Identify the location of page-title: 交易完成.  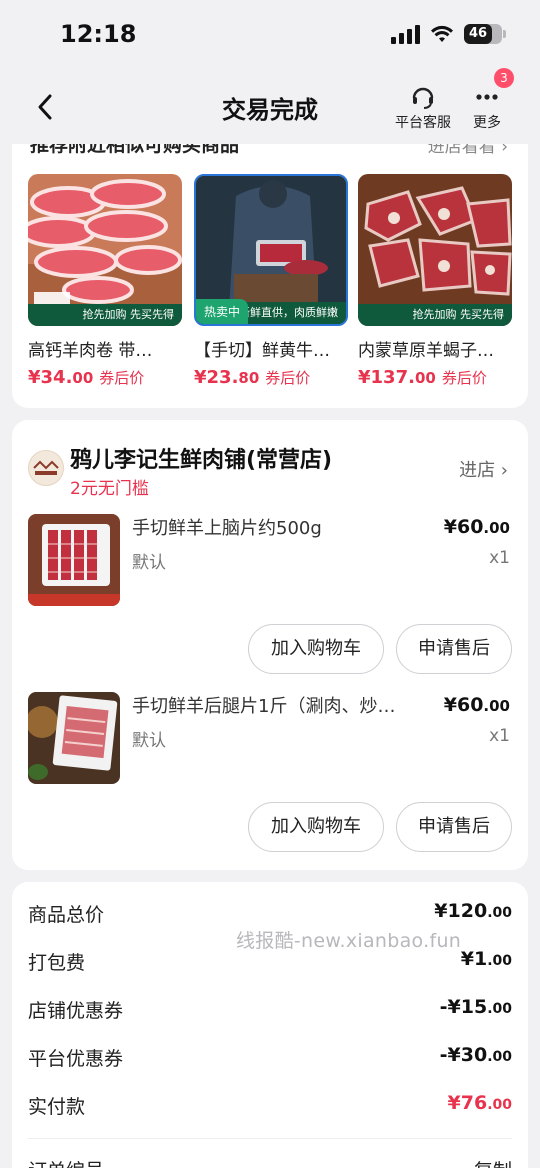
(270, 110).